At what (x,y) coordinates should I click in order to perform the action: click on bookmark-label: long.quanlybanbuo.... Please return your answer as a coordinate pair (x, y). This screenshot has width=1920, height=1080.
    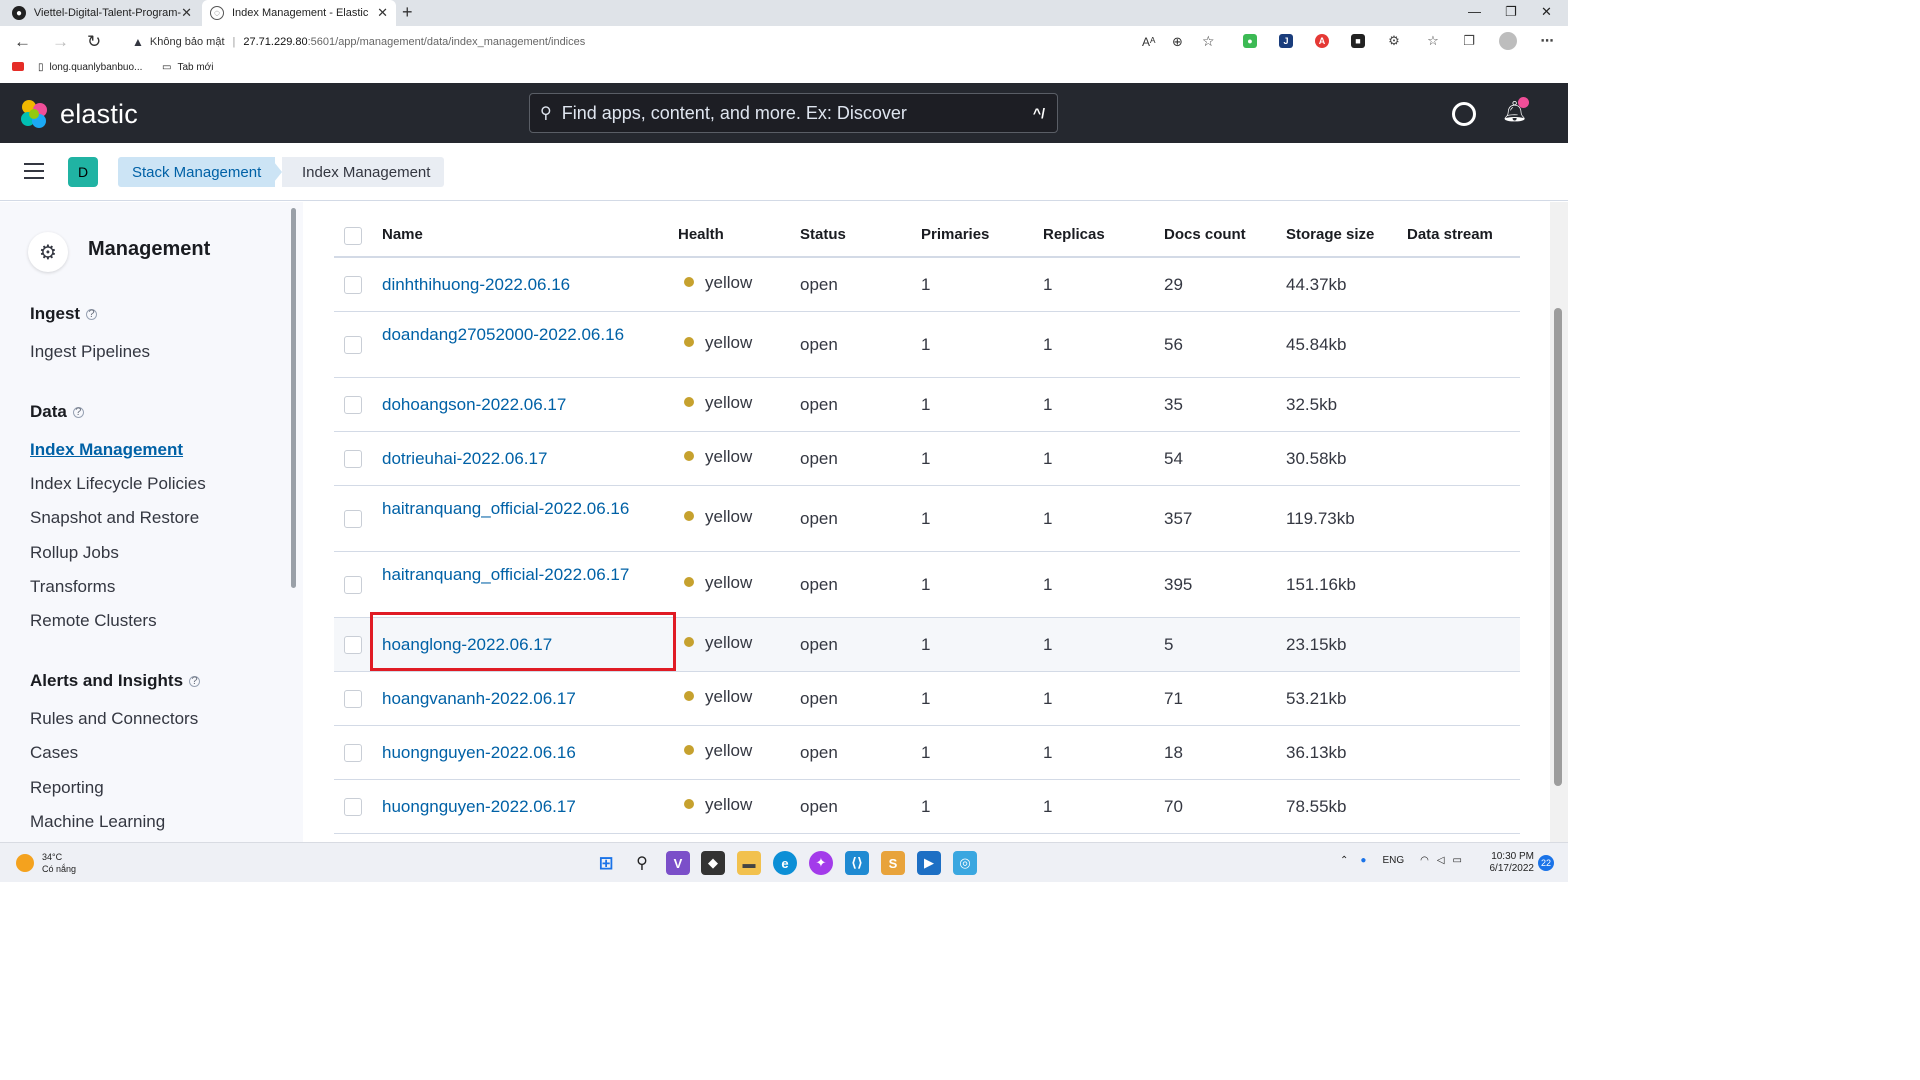
    Looking at the image, I should click on (96, 67).